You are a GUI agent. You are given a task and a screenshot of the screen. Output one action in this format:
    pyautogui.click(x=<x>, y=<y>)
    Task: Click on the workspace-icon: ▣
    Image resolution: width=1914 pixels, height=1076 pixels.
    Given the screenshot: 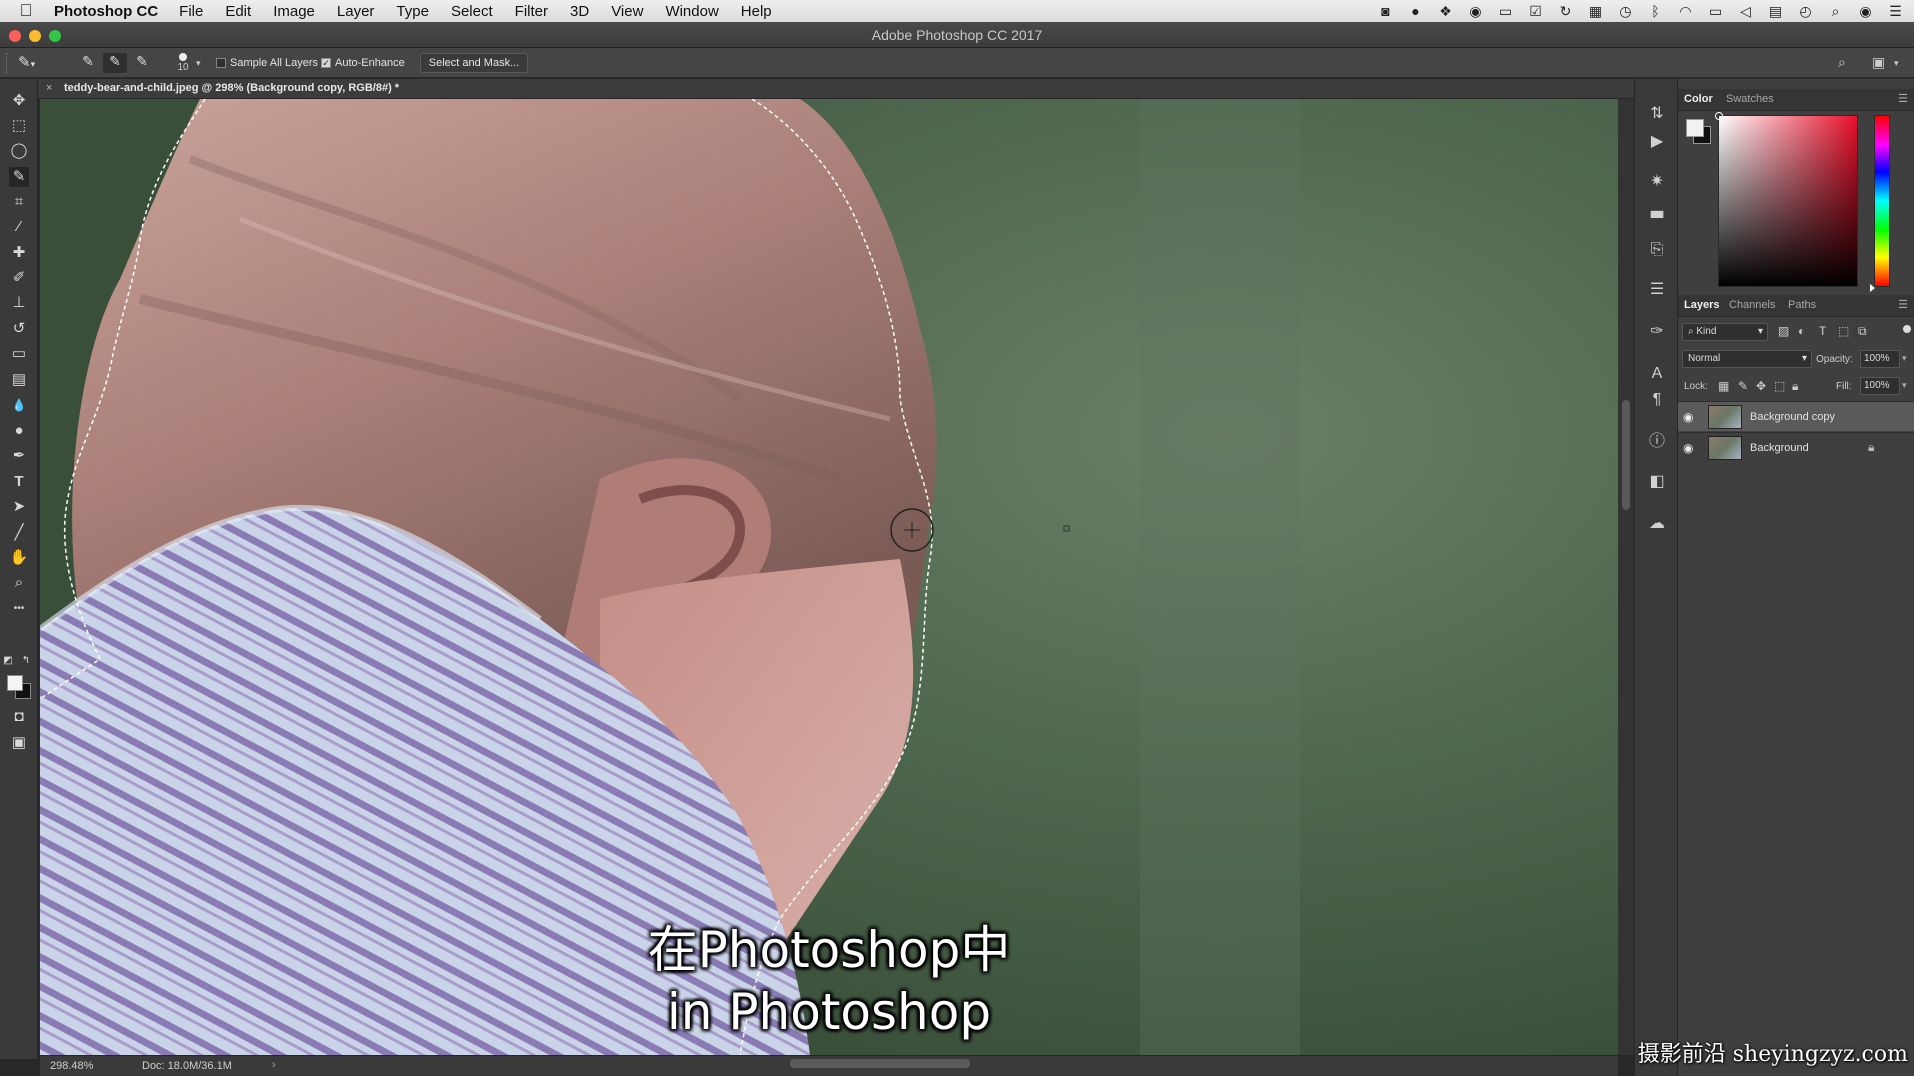 What is the action you would take?
    pyautogui.click(x=1878, y=62)
    